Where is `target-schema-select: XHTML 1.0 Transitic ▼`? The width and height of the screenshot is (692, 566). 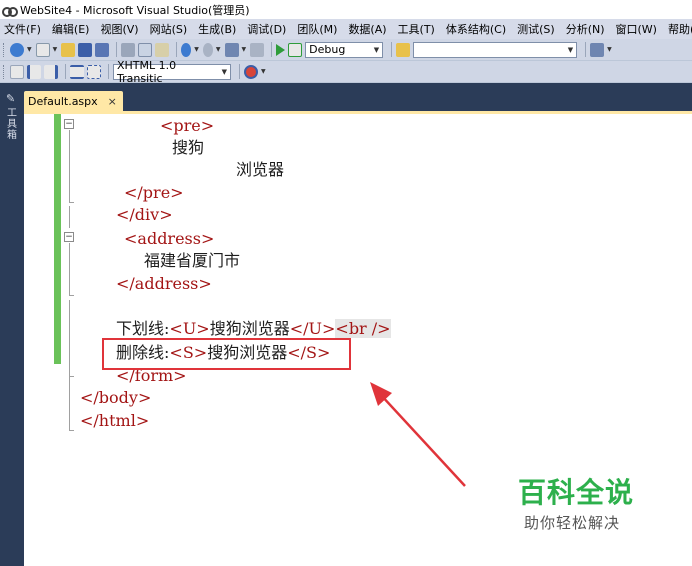 target-schema-select: XHTML 1.0 Transitic ▼ is located at coordinates (172, 72).